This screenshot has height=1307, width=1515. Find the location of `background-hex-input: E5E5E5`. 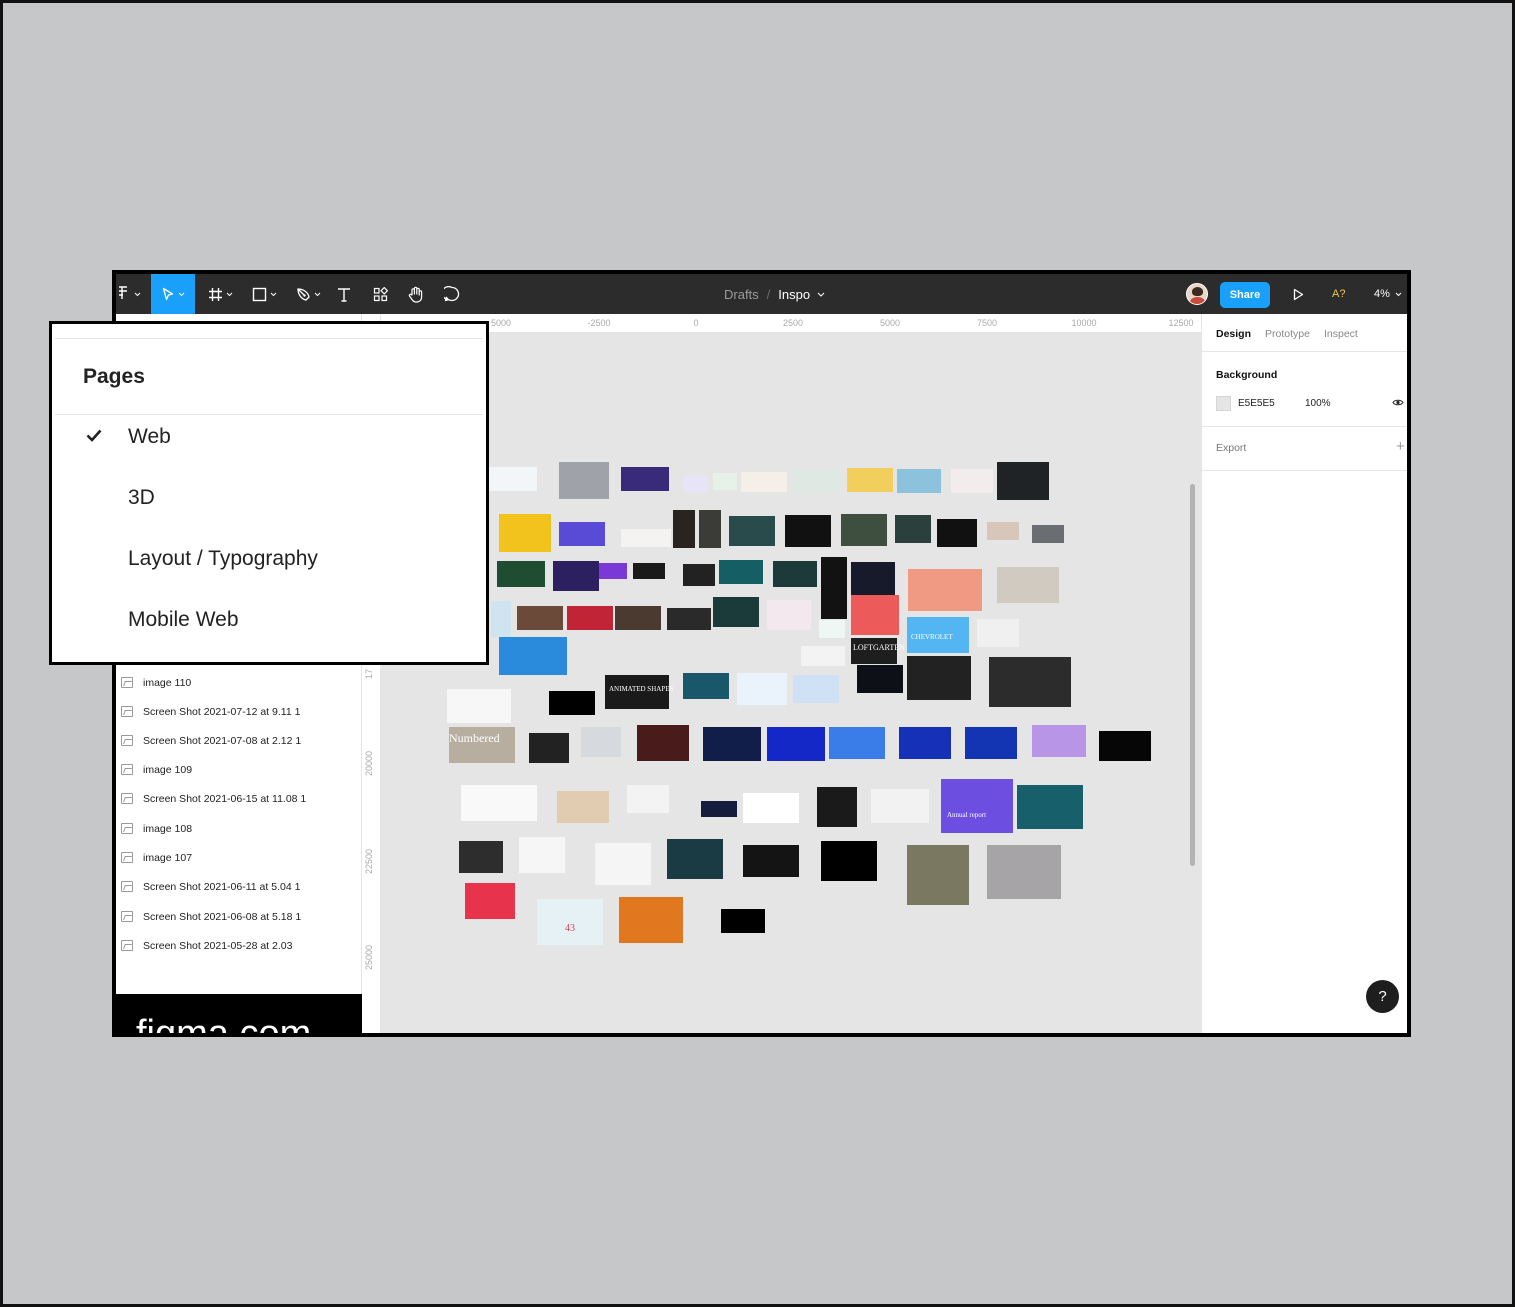

background-hex-input: E5E5E5 is located at coordinates (1256, 403).